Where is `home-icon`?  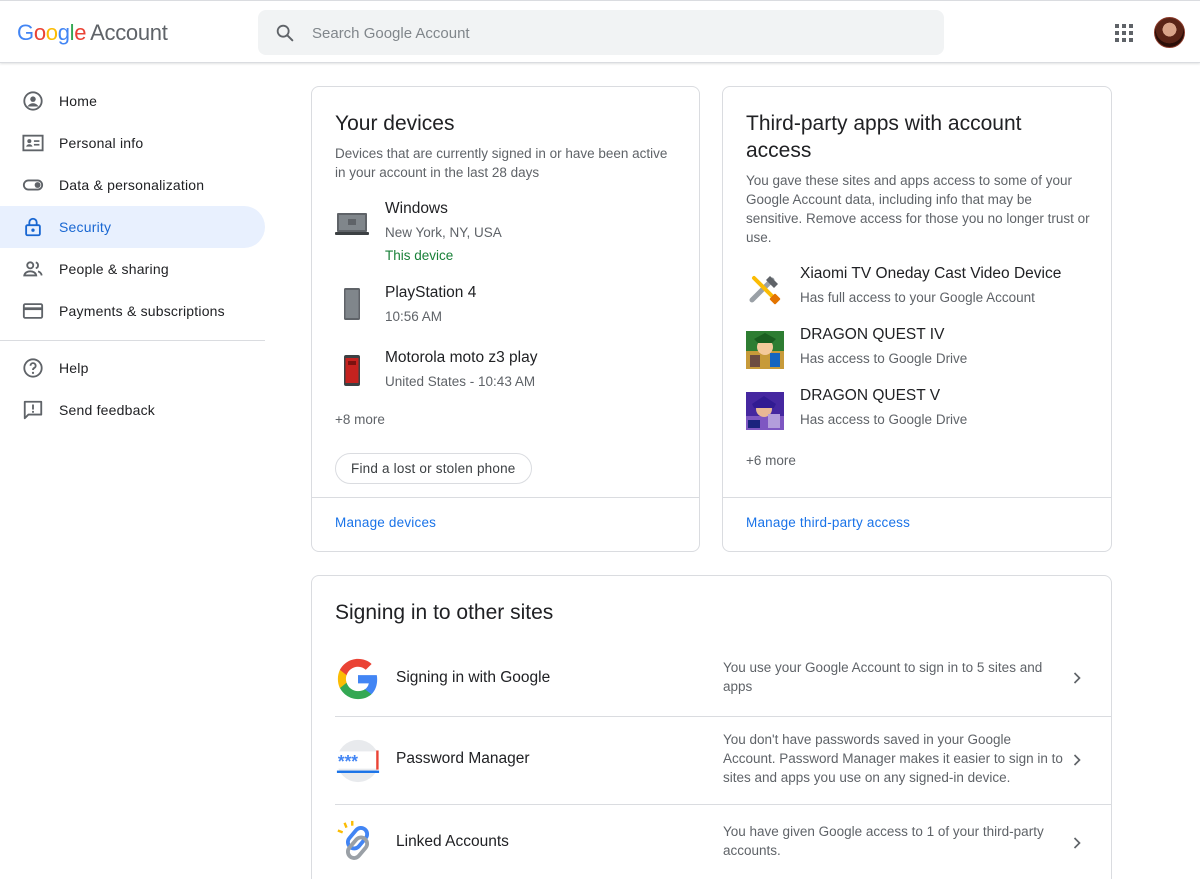
home-icon is located at coordinates (33, 101).